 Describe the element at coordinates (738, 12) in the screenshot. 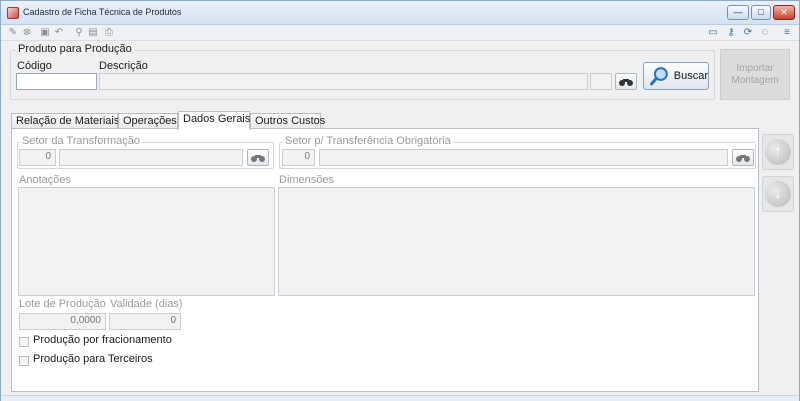

I see `minimize-button: —` at that location.